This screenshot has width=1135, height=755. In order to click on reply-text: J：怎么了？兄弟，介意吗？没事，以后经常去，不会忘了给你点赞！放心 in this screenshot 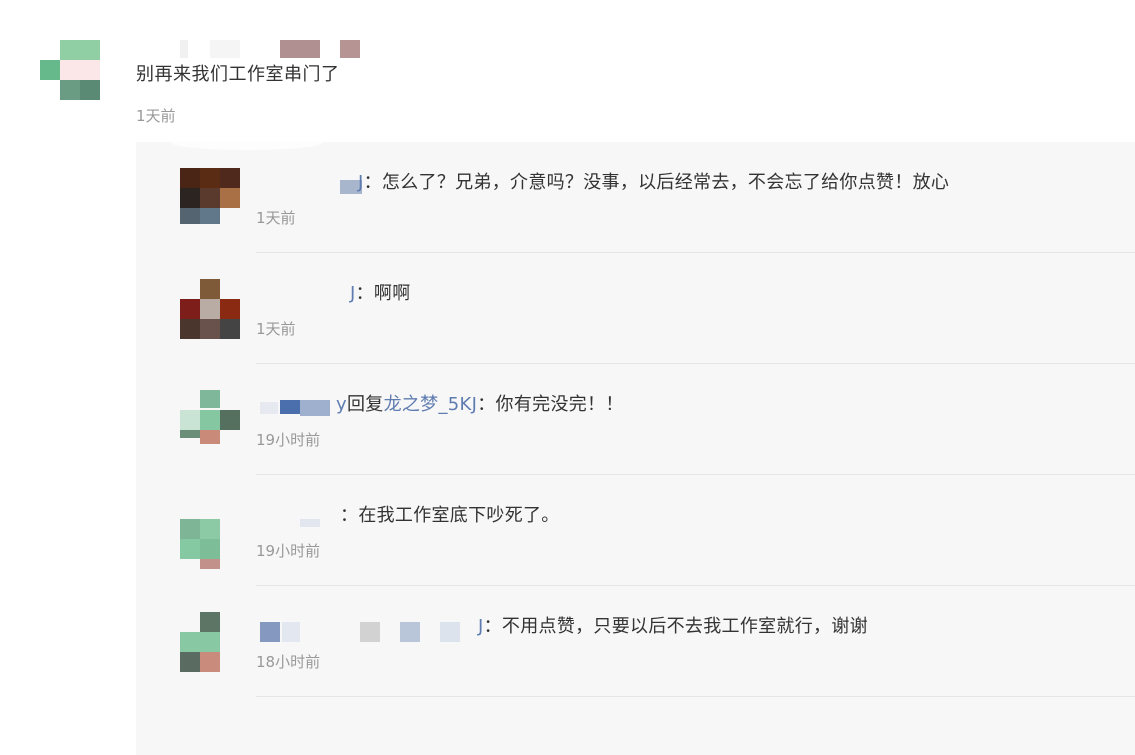, I will do `click(653, 181)`.